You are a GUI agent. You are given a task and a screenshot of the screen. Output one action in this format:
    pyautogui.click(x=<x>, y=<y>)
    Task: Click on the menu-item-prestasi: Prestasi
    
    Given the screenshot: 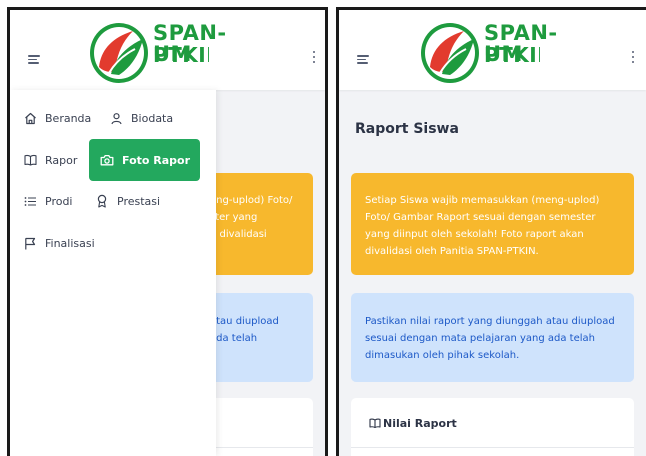 What is the action you would take?
    pyautogui.click(x=127, y=201)
    